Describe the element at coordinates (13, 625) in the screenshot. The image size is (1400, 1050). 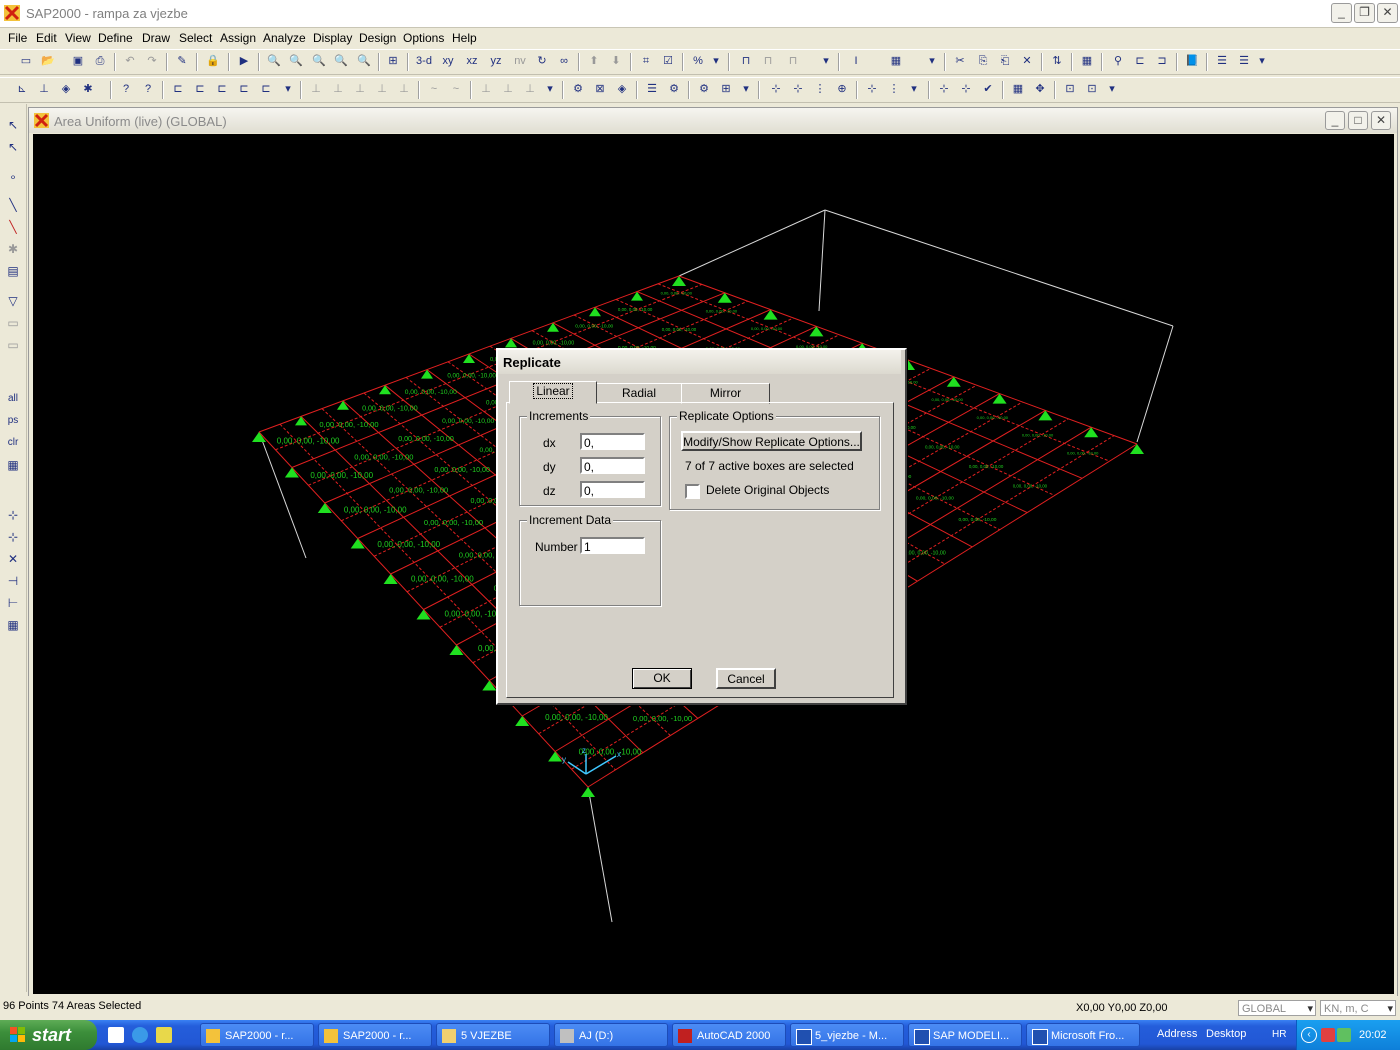
I see `snap-grid-icon: ▦` at that location.